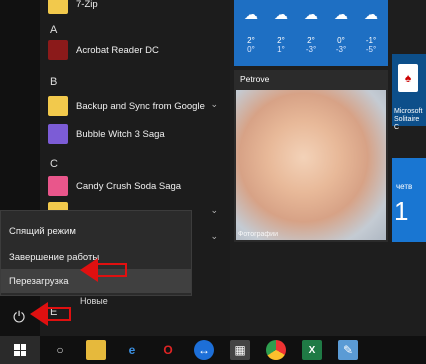 The image size is (426, 364). I want to click on candy-crush-icon, so click(58, 186).